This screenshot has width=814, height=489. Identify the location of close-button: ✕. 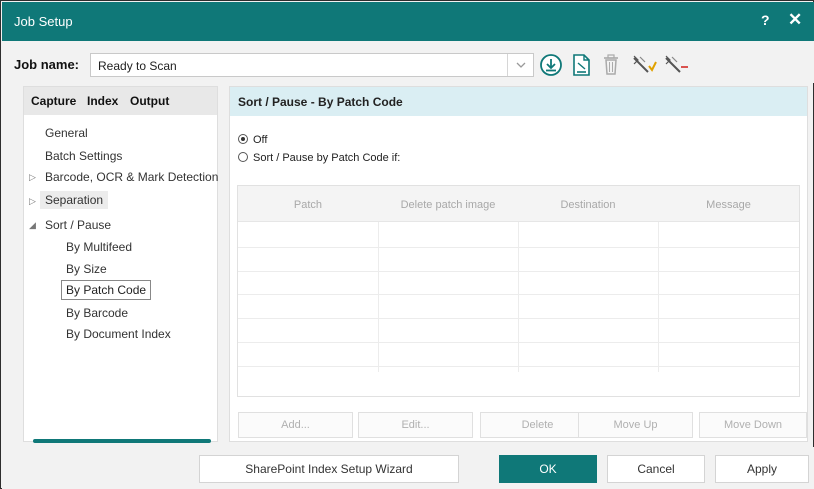
(795, 20).